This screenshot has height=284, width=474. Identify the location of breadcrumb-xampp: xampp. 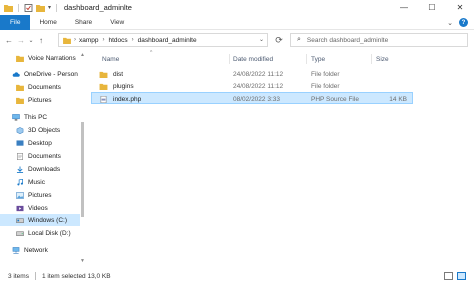
(89, 40).